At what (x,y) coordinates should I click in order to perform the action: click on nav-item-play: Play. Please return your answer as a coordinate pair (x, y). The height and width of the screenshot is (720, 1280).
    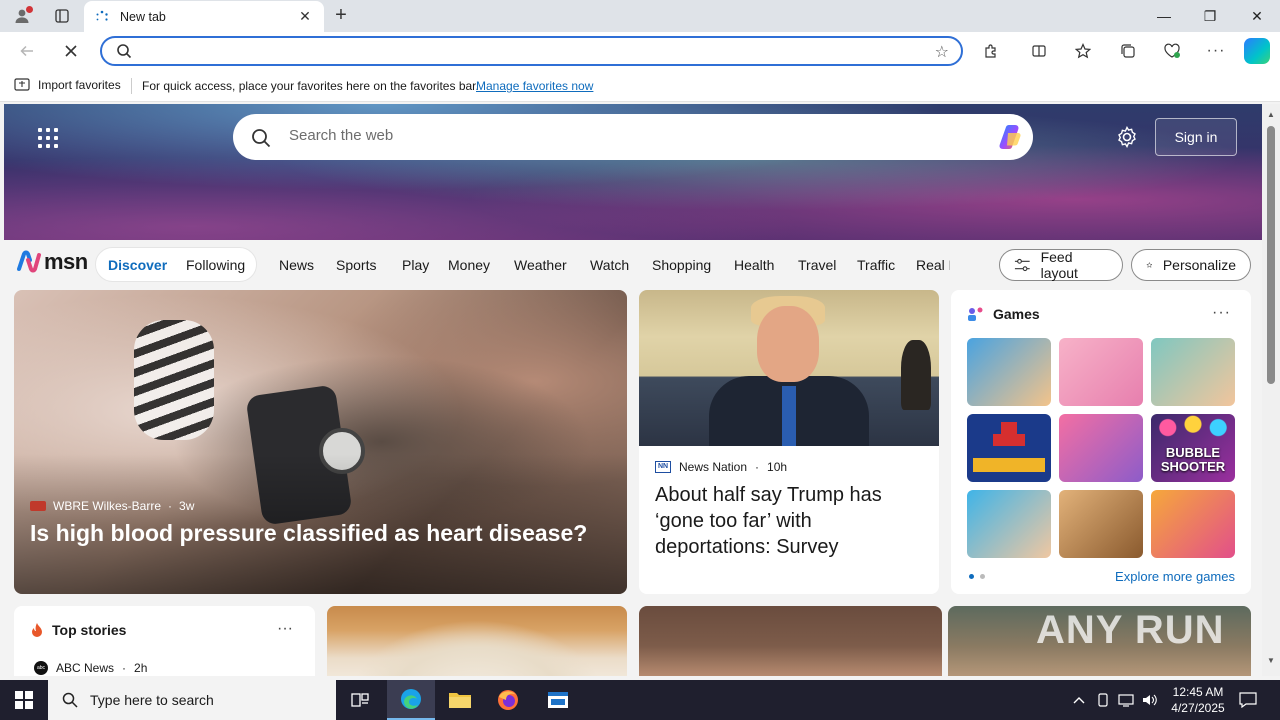
    Looking at the image, I should click on (415, 265).